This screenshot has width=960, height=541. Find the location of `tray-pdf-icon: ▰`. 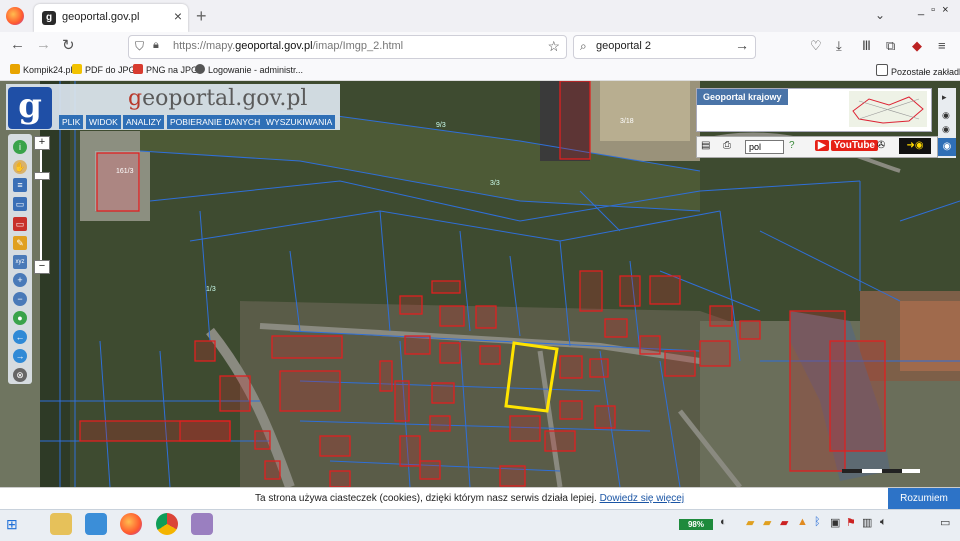

tray-pdf-icon: ▰ is located at coordinates (784, 522).